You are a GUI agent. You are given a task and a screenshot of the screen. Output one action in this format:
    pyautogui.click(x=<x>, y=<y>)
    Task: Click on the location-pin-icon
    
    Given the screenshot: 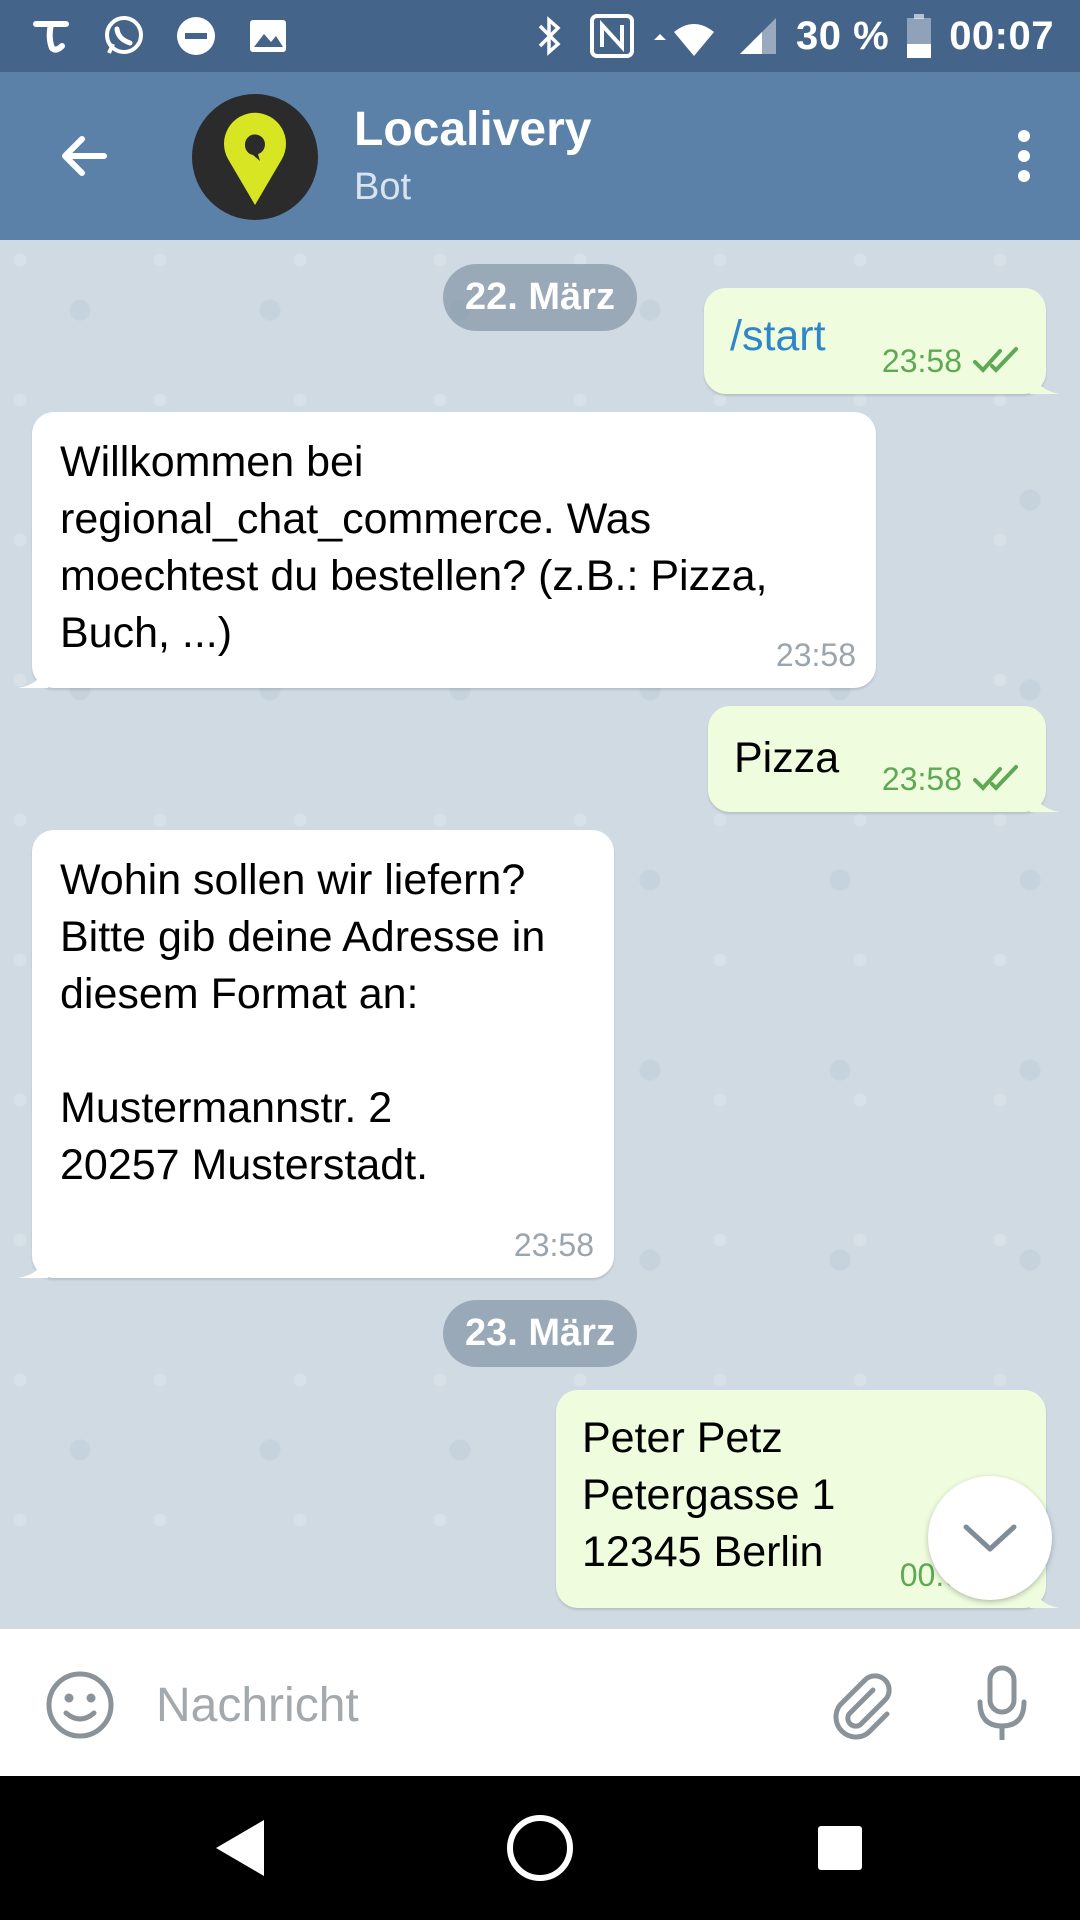 What is the action you would take?
    pyautogui.click(x=255, y=158)
    